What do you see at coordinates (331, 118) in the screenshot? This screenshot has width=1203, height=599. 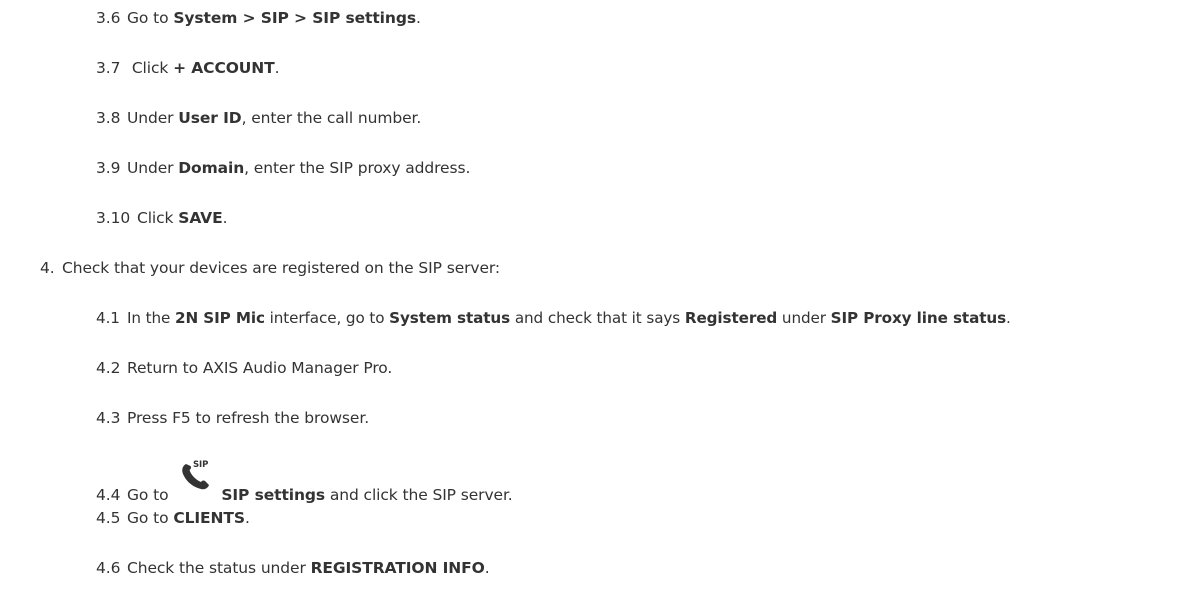 I see `step-text-end: , enter the call number.` at bounding box center [331, 118].